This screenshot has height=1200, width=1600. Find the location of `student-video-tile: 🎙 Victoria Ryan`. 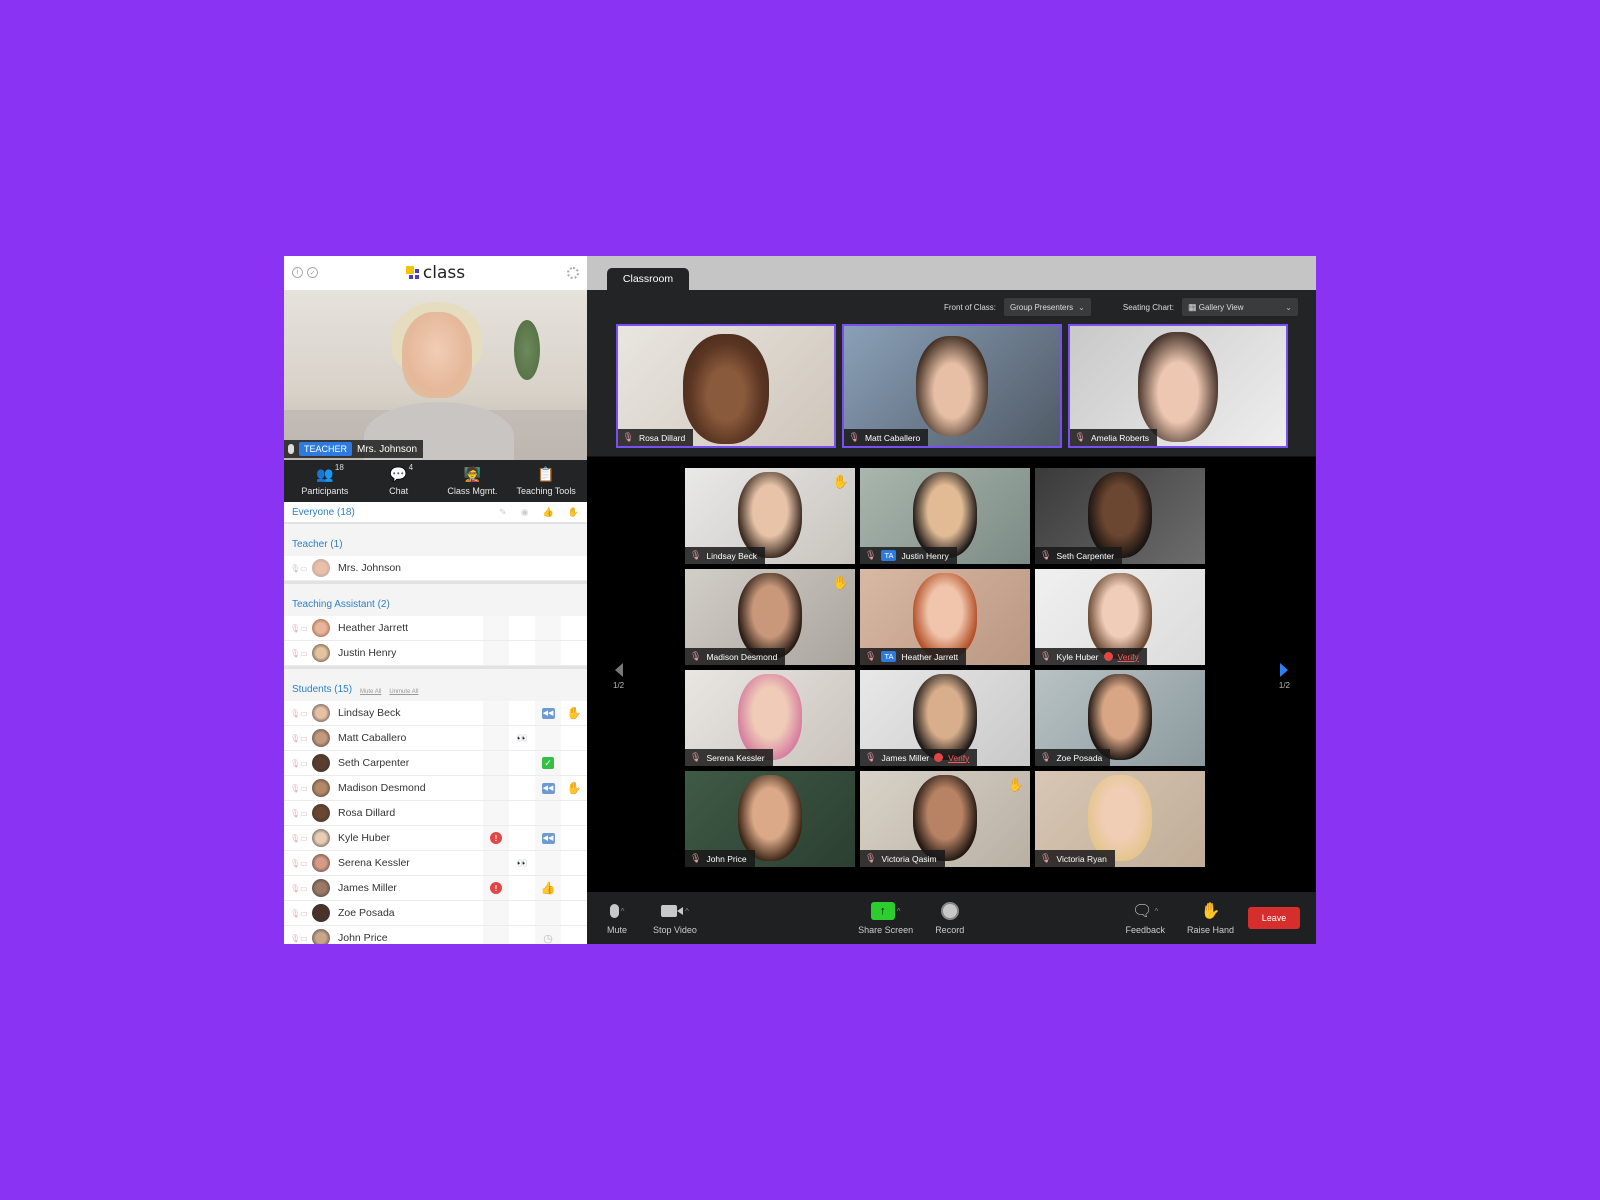

student-video-tile: 🎙 Victoria Ryan is located at coordinates (1120, 819).